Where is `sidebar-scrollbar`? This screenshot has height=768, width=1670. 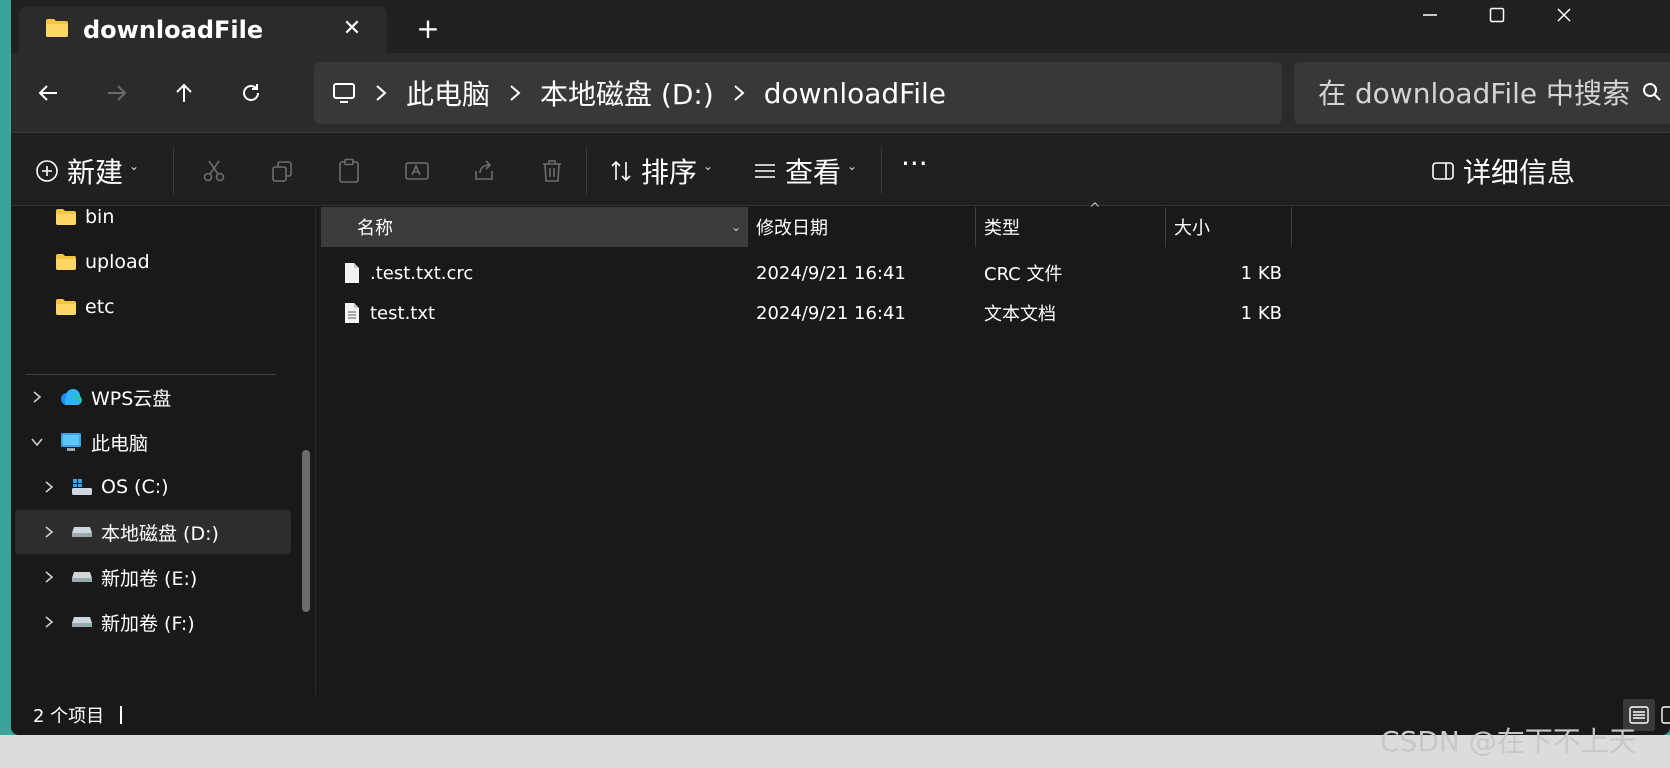 sidebar-scrollbar is located at coordinates (306, 531).